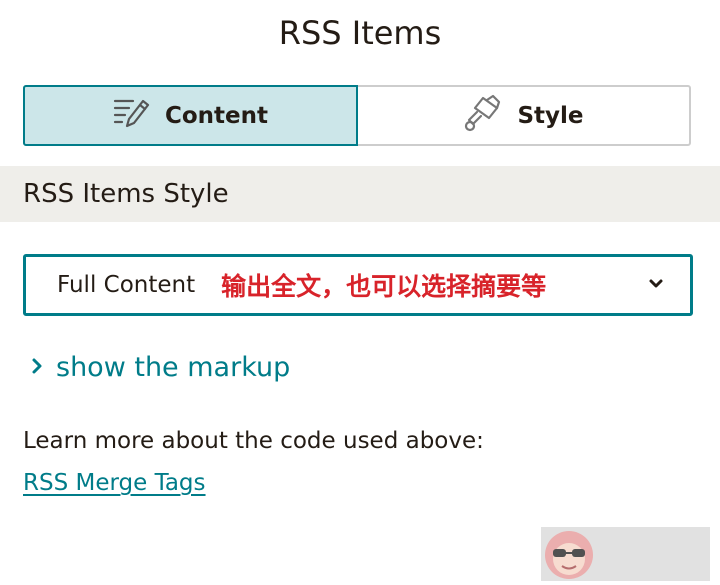 The image size is (720, 585). I want to click on tab-style: Style, so click(523, 115).